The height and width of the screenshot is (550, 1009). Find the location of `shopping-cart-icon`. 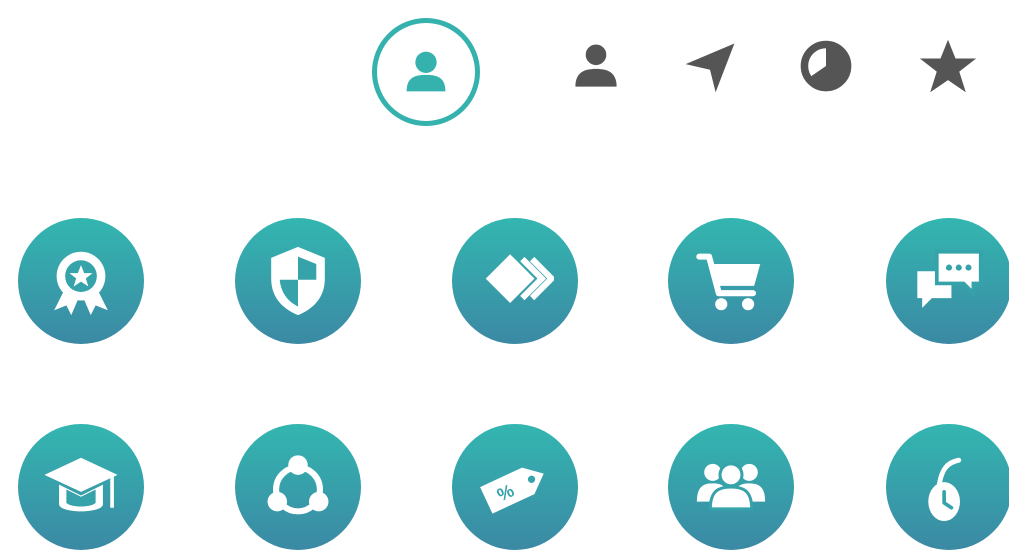

shopping-cart-icon is located at coordinates (728, 282).